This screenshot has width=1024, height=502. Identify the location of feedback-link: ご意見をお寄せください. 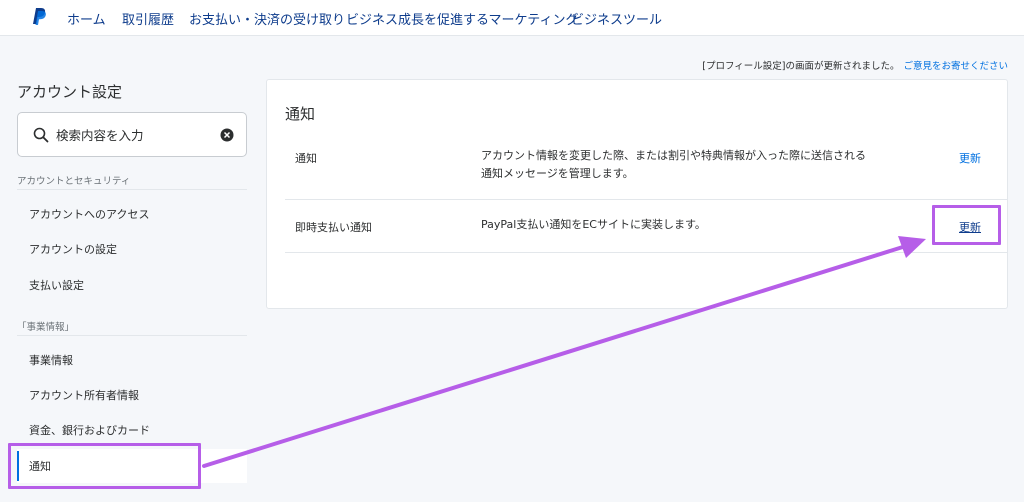
(955, 66).